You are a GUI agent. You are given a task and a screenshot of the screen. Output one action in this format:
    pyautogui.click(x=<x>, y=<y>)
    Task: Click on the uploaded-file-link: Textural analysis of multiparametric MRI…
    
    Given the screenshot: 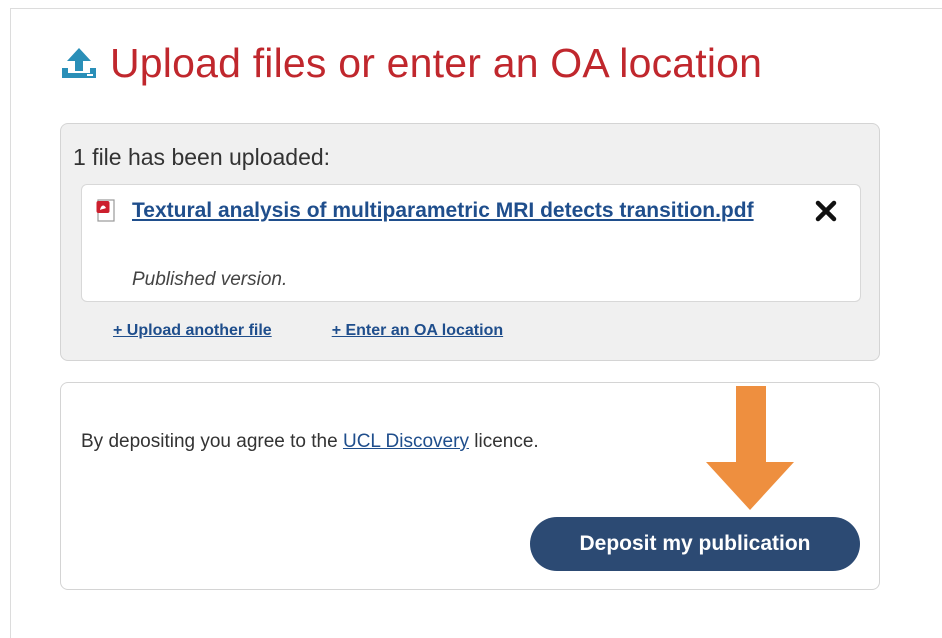 What is the action you would take?
    pyautogui.click(x=452, y=211)
    